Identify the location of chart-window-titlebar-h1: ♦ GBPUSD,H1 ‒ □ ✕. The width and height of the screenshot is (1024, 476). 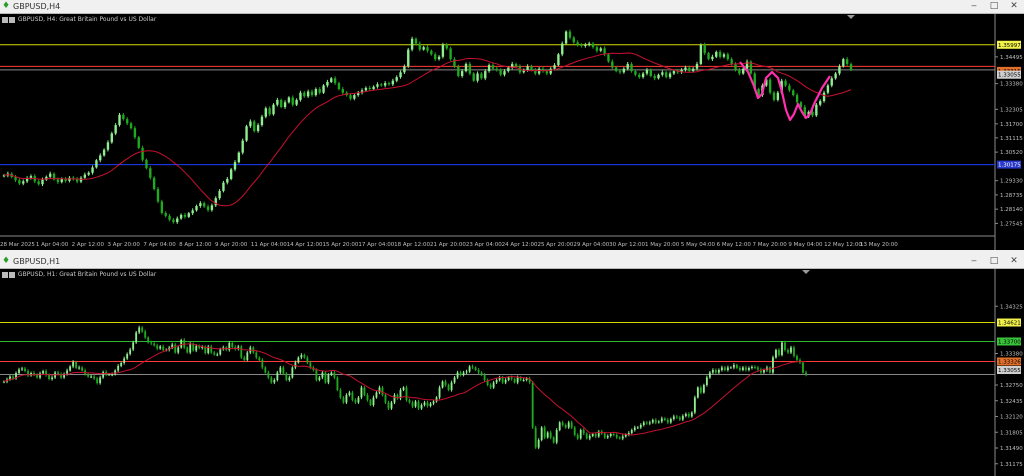
(512, 262).